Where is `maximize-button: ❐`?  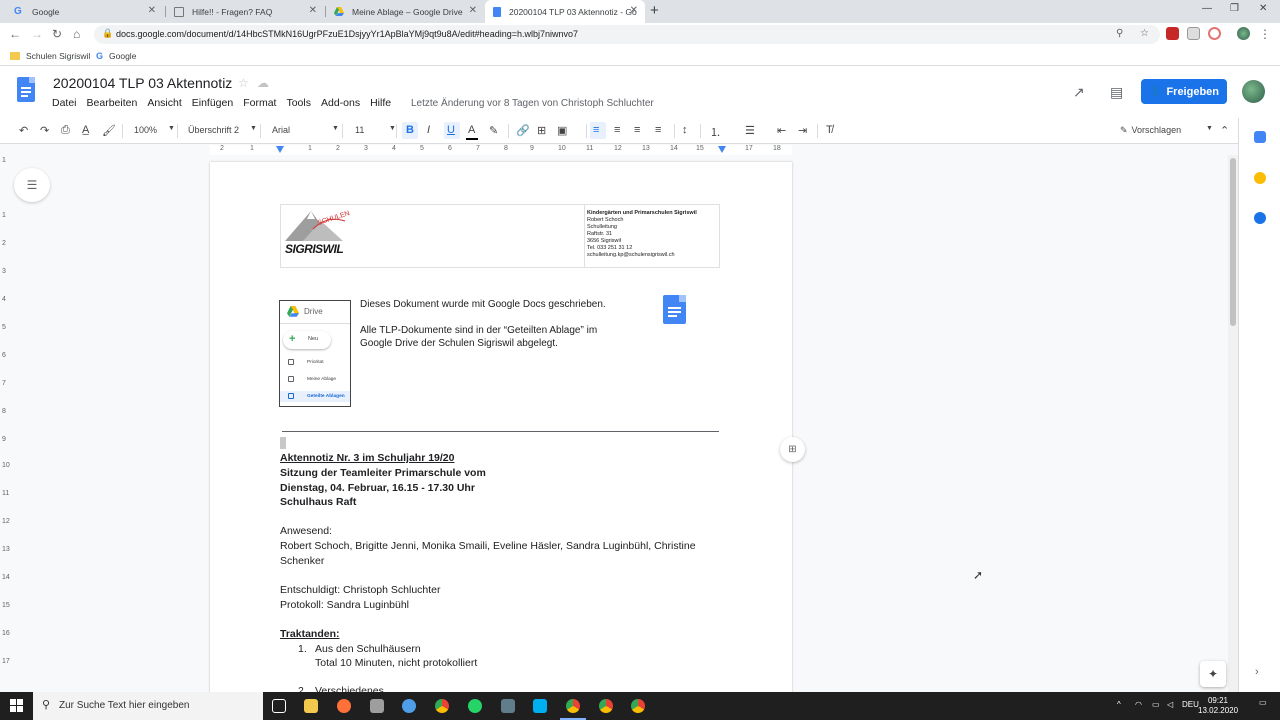
maximize-button: ❐ is located at coordinates (1234, 8).